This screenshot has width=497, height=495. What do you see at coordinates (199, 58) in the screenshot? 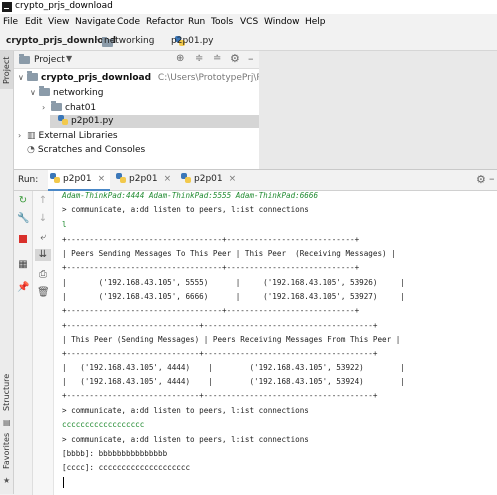
I see `expand-all-icon: ≑` at bounding box center [199, 58].